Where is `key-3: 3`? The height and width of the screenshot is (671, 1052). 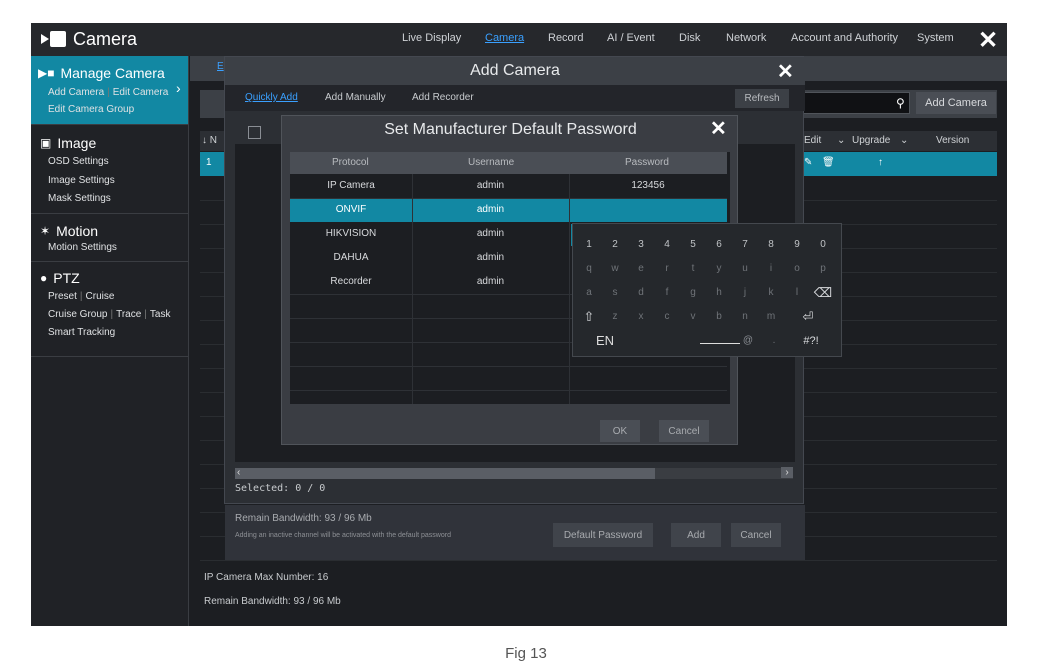 key-3: 3 is located at coordinates (641, 245).